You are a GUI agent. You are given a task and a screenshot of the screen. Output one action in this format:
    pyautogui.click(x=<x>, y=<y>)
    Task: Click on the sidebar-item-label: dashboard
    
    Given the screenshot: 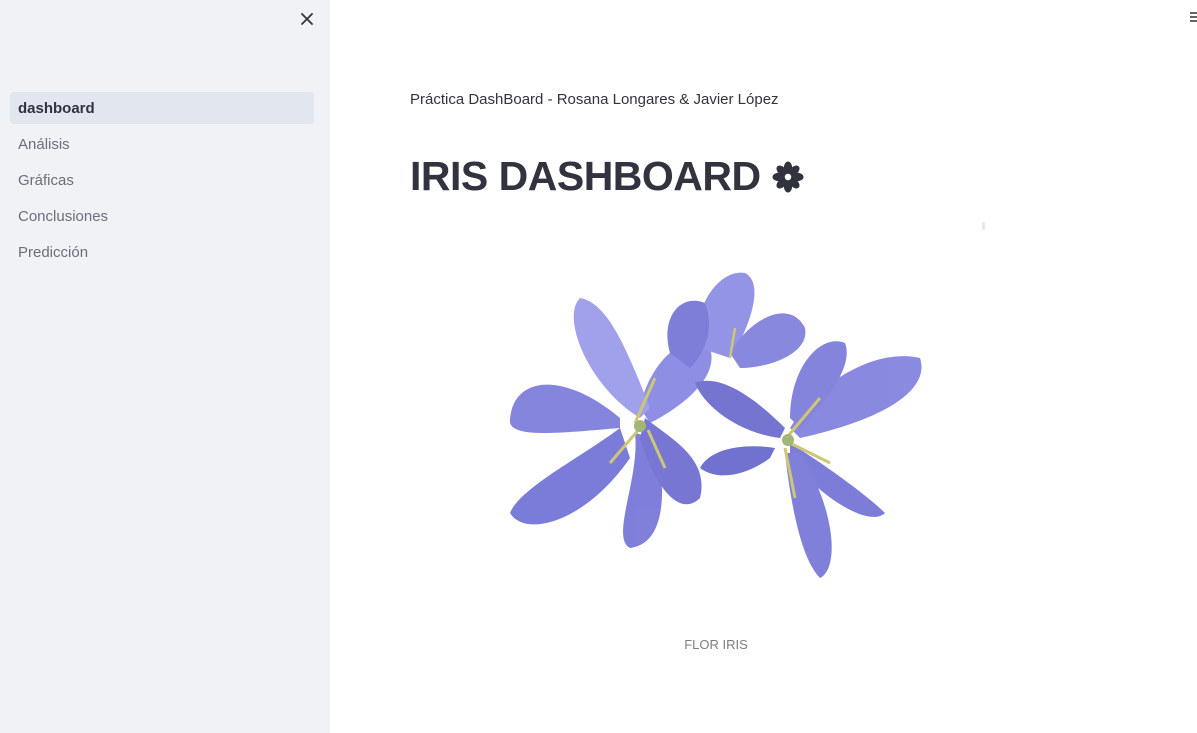 What is the action you would take?
    pyautogui.click(x=56, y=108)
    